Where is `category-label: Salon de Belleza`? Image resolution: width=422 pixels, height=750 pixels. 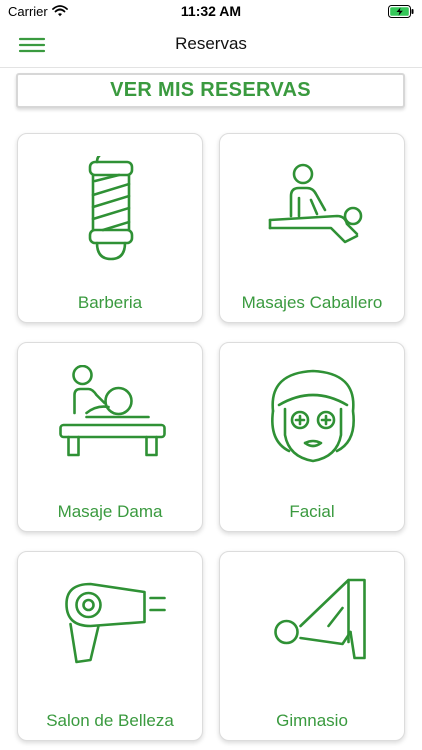
category-label: Salon de Belleza is located at coordinates (110, 720).